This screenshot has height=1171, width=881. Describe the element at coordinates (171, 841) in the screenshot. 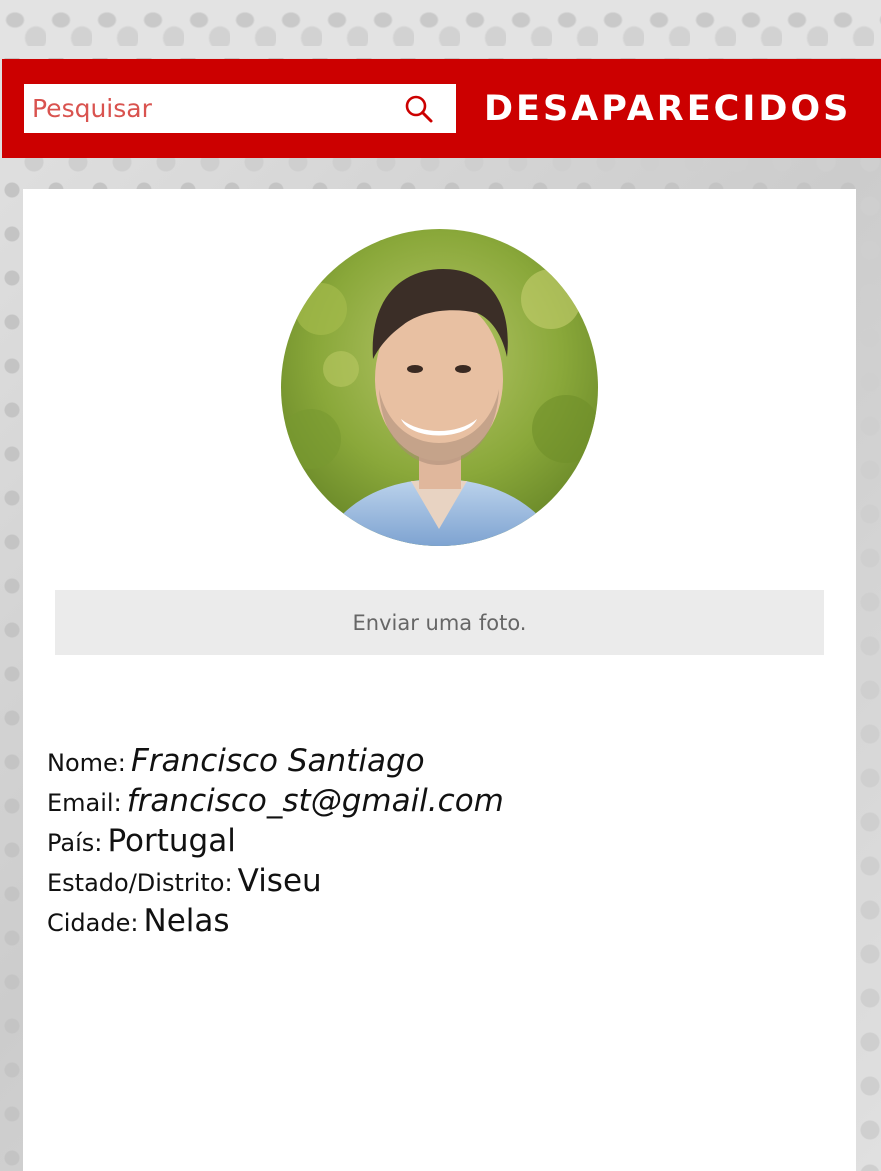

I see `country-value: Portugal` at that location.